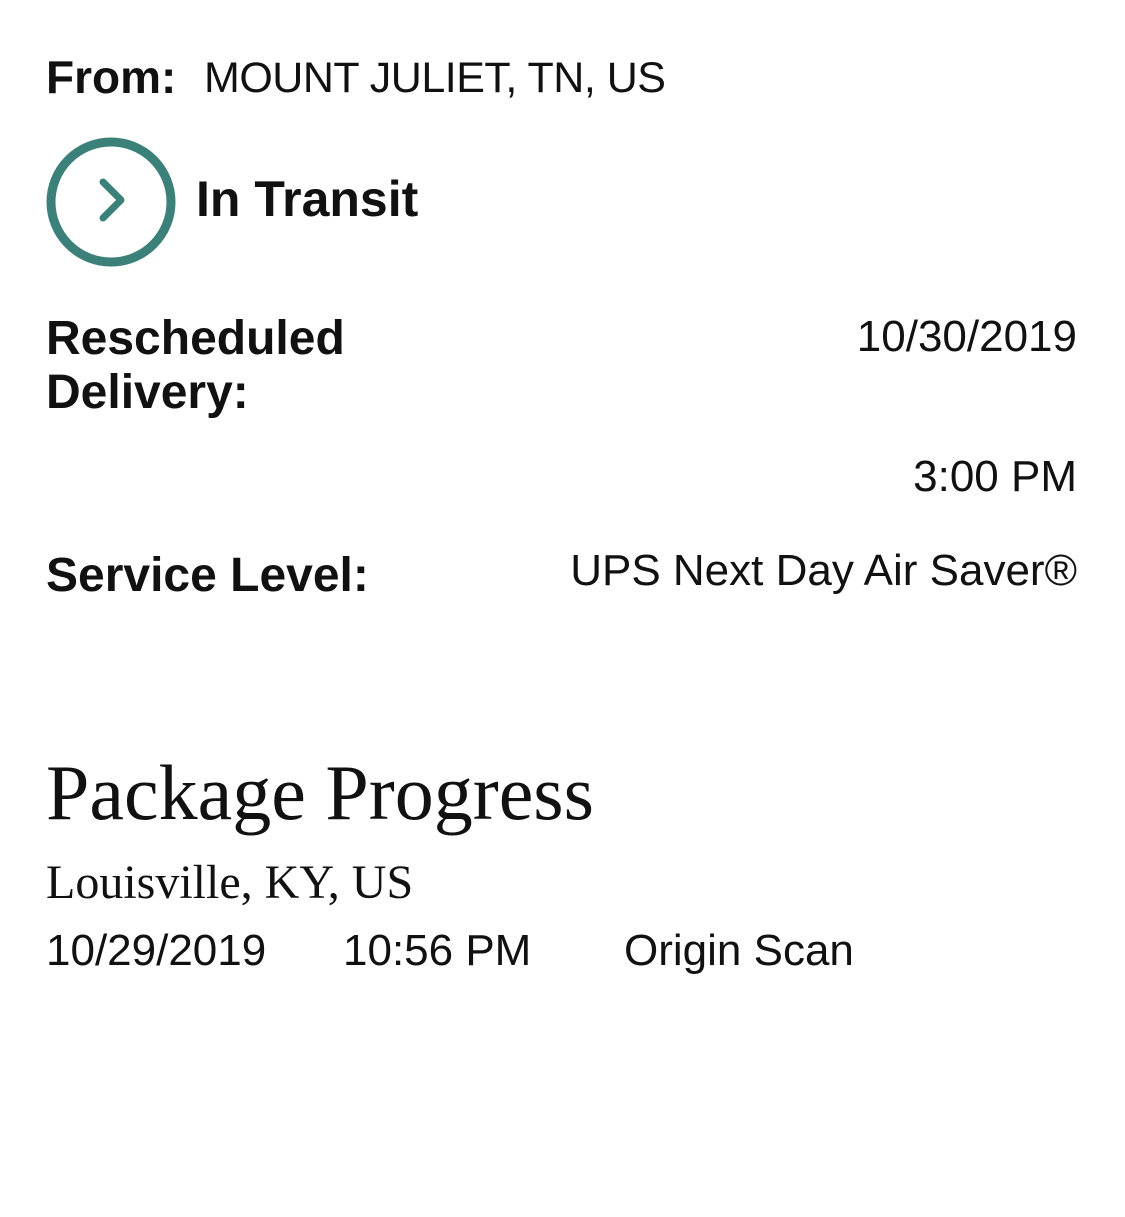 Image resolution: width=1125 pixels, height=1217 pixels. I want to click on event-location: Louisville, KY, US, so click(230, 882).